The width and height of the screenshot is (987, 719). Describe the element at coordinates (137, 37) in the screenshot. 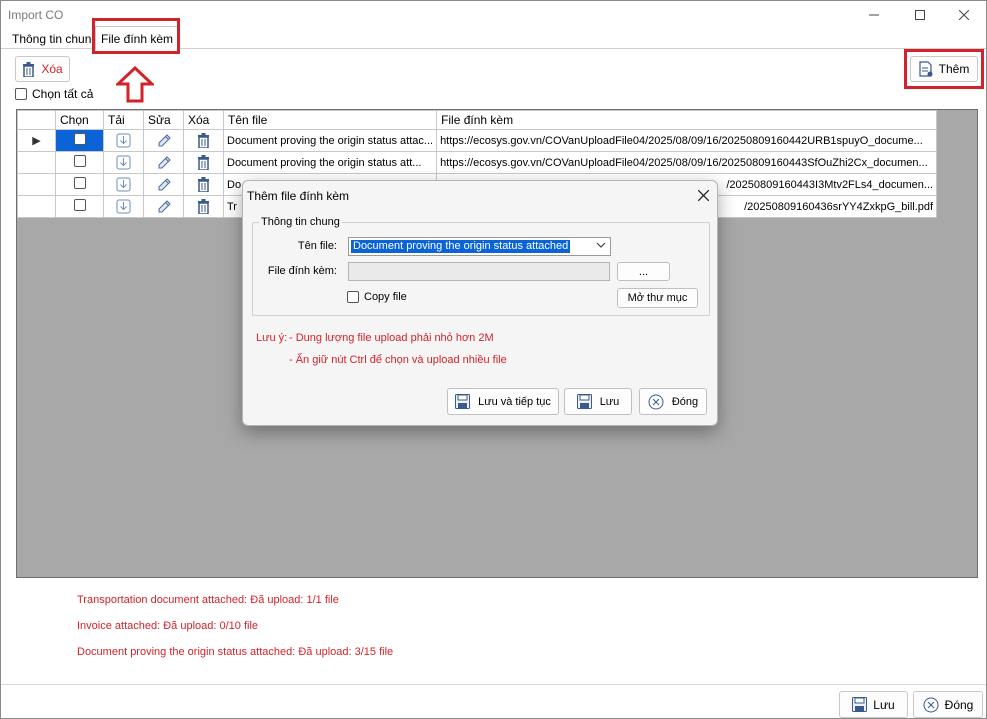

I see `tab-attachments: File đính kèm` at that location.